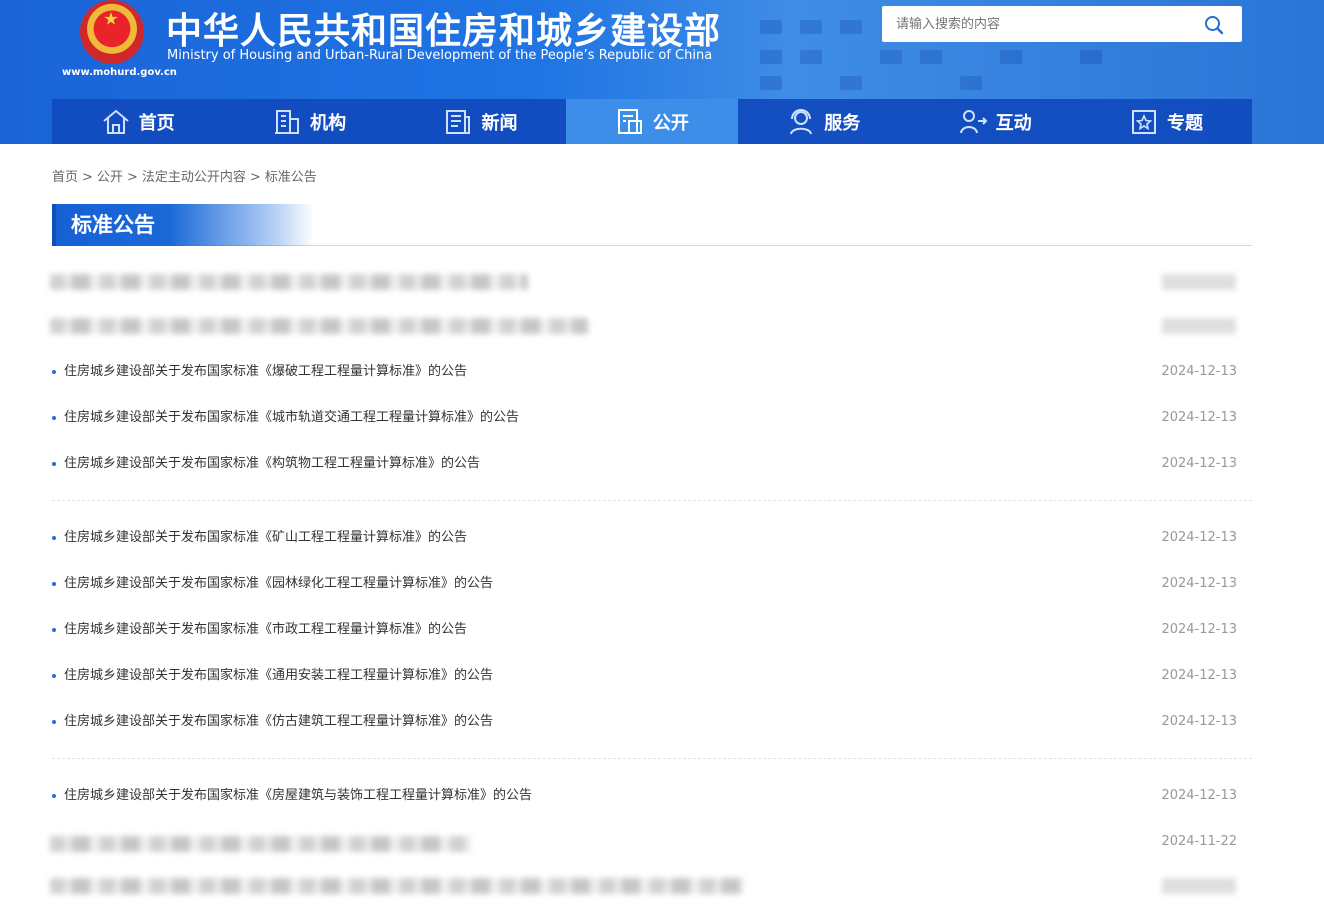  I want to click on list-item-link: 住房城乡建设部关于发布国家标准《房屋建筑与装饰工程工程量计算标准》的公告, so click(298, 796).